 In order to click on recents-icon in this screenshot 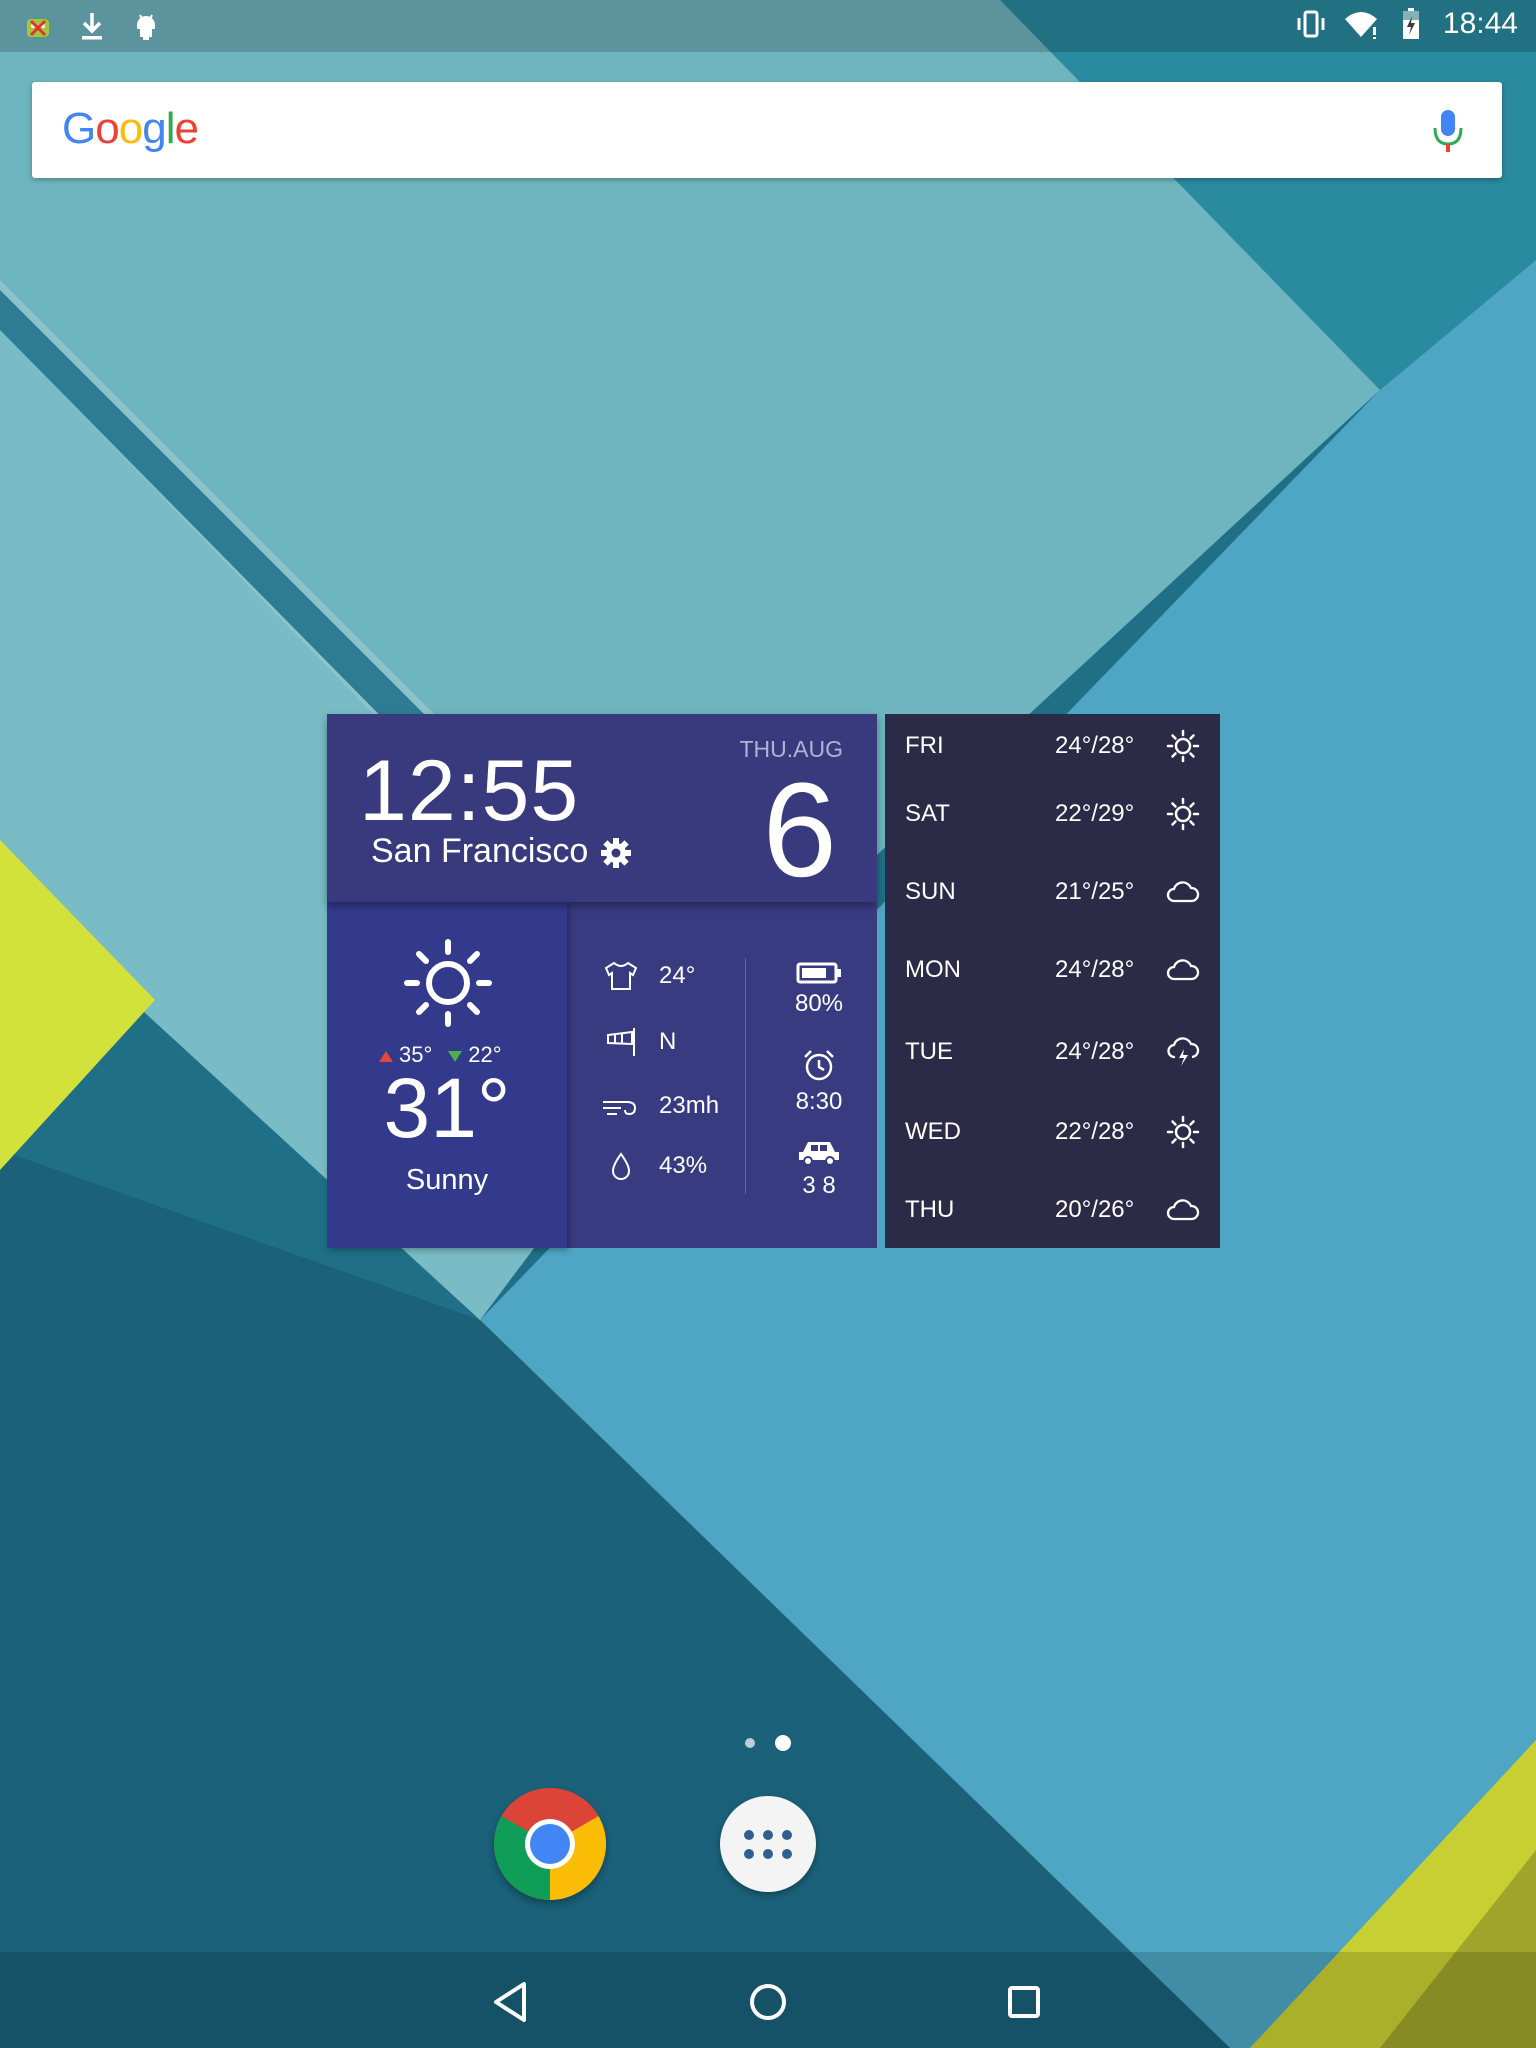, I will do `click(1024, 2002)`.